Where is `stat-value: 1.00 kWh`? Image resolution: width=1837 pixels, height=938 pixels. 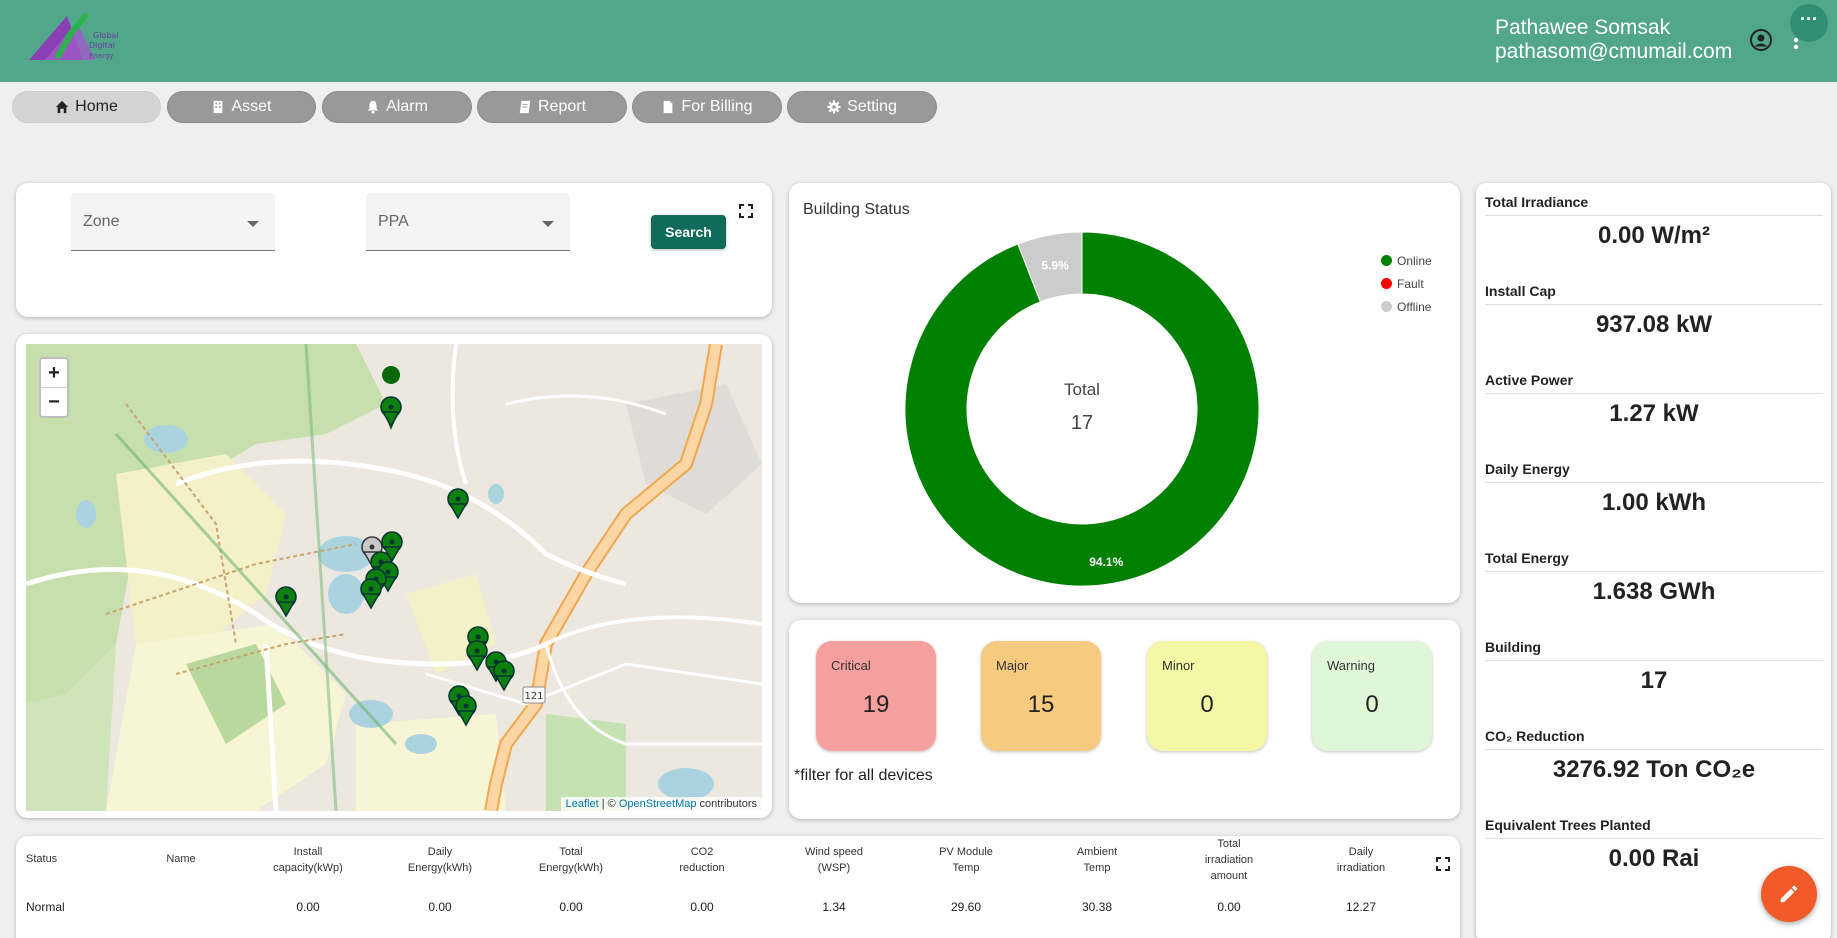 stat-value: 1.00 kWh is located at coordinates (1654, 502).